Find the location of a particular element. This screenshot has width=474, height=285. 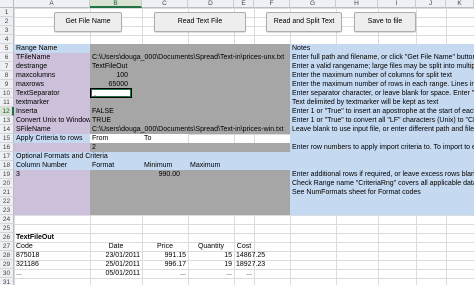

output-header-code: Code is located at coordinates (52, 246).